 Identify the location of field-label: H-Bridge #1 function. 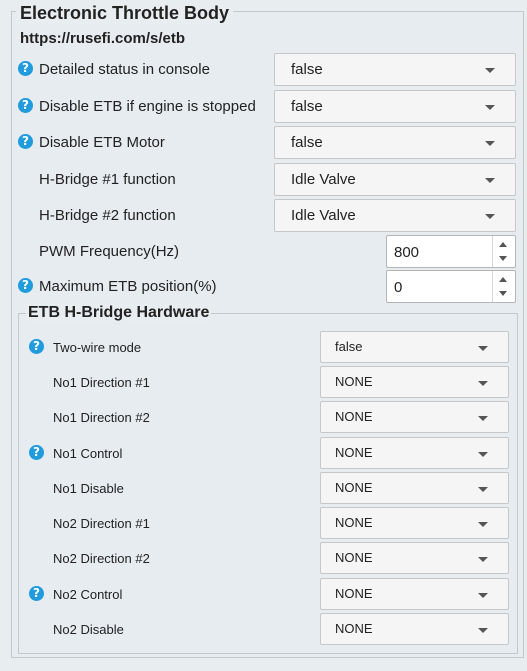
(107, 179).